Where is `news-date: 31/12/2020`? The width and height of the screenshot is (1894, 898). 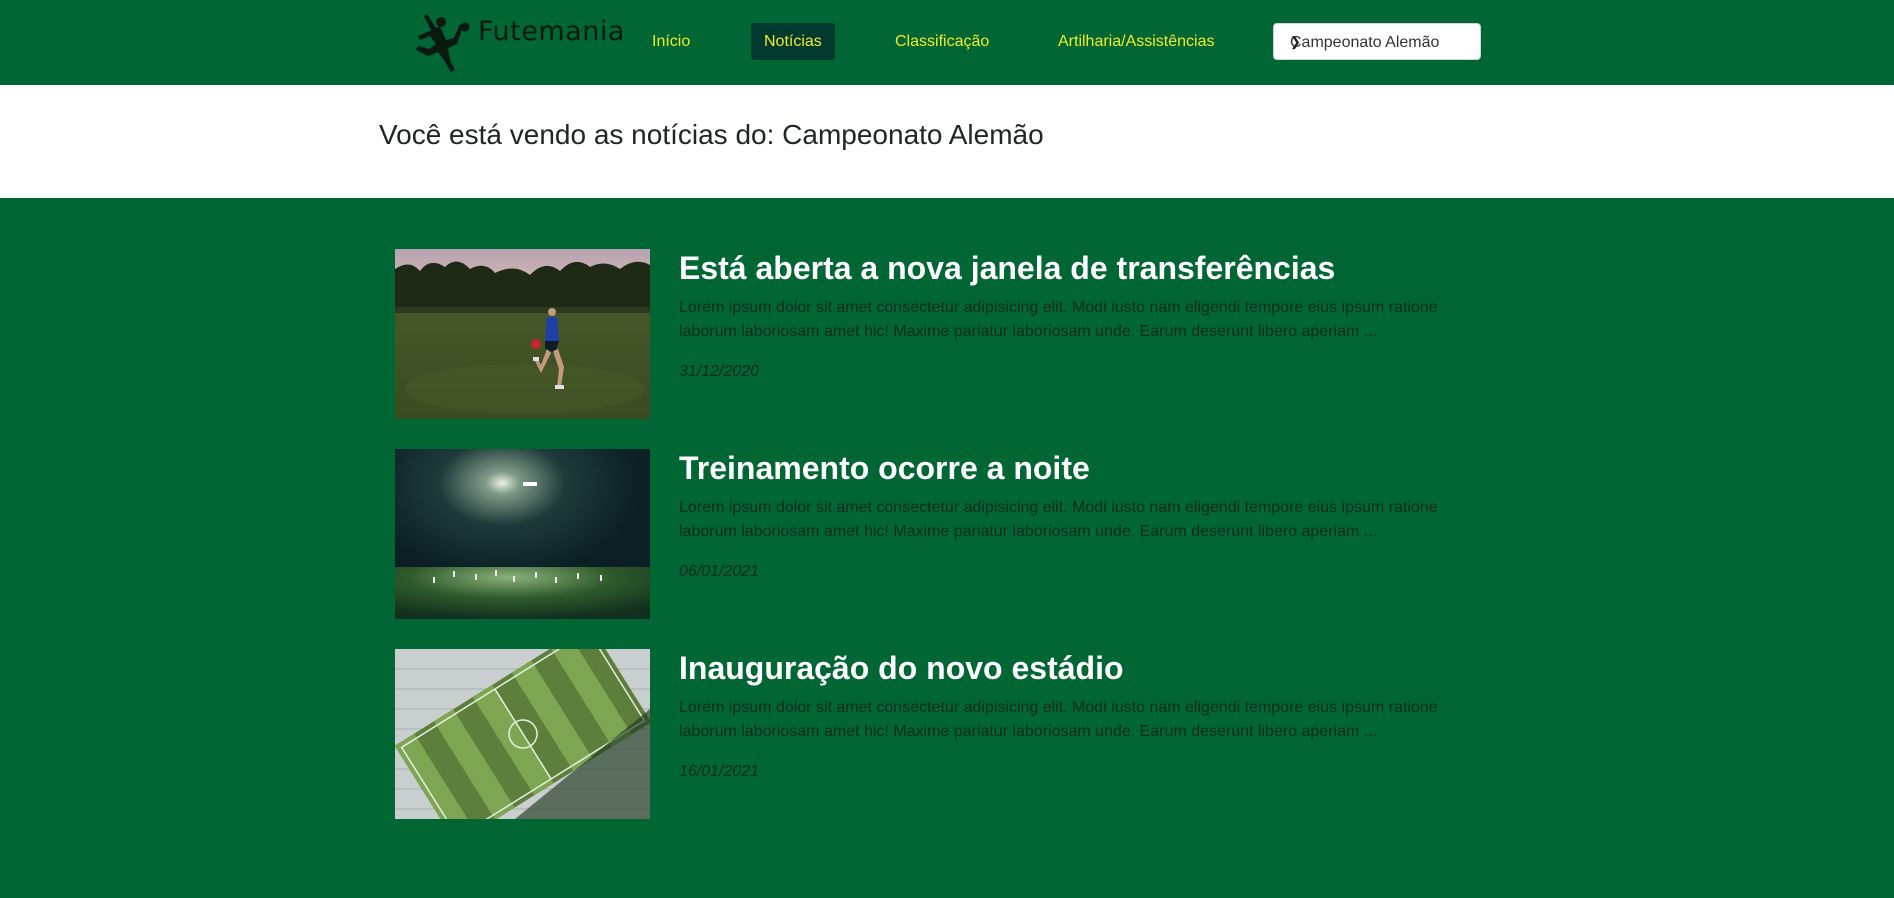
news-date: 31/12/2020 is located at coordinates (719, 371).